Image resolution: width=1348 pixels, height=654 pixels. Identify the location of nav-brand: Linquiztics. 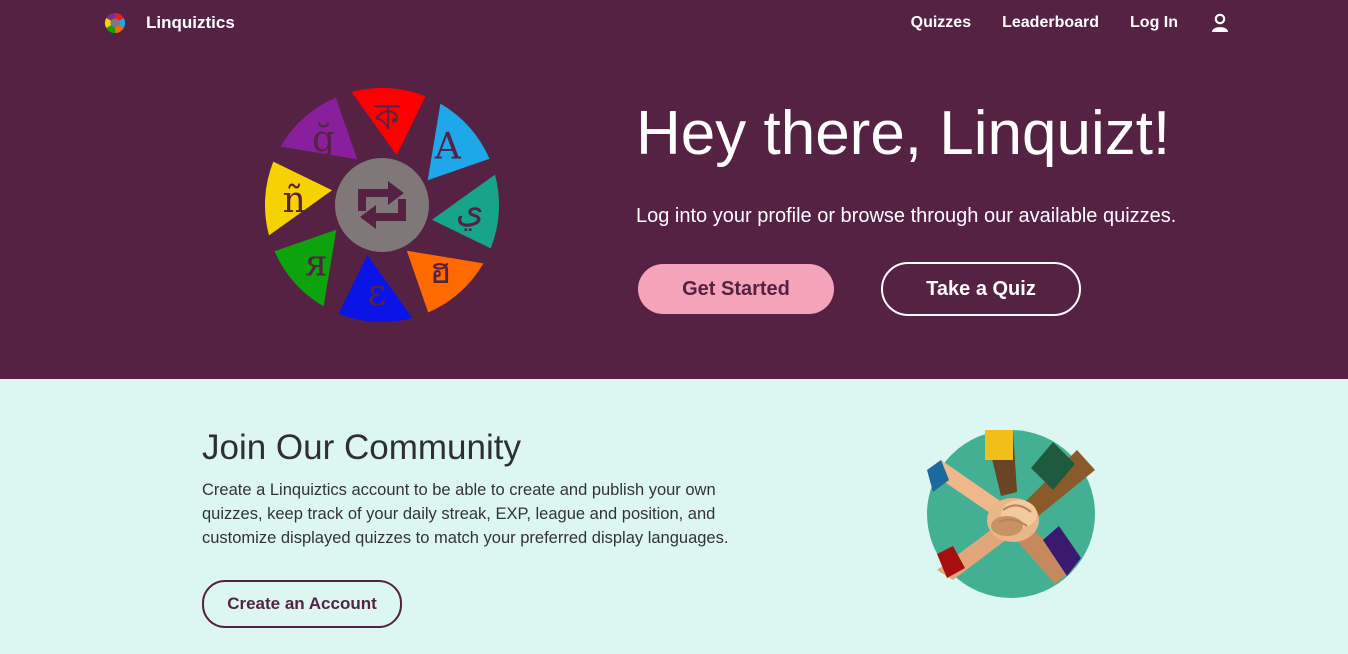
(169, 23).